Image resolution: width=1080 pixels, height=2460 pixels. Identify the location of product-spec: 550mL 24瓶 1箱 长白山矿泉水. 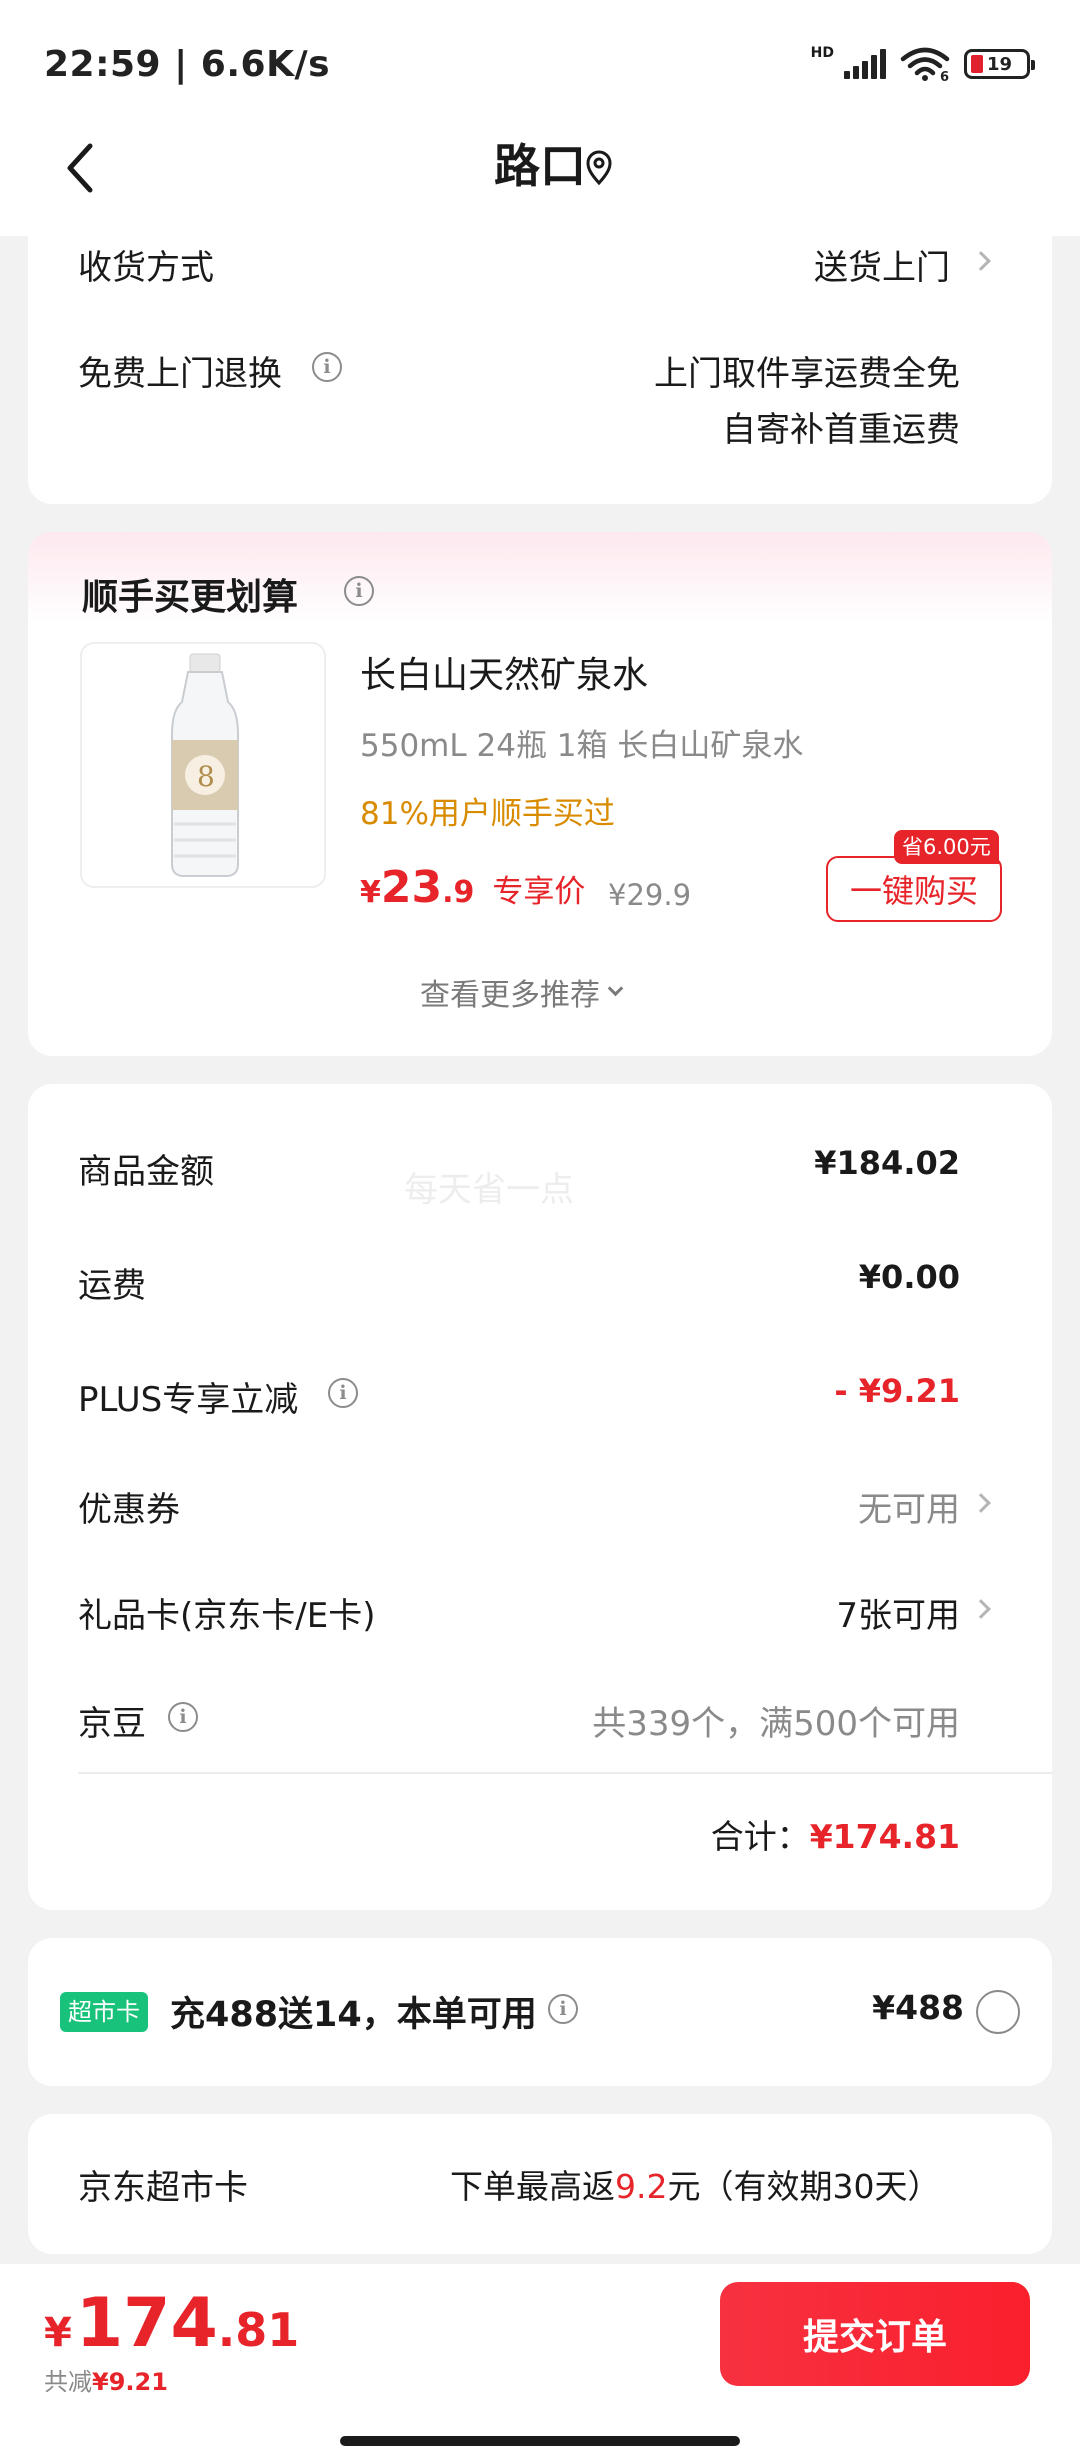
(582, 746).